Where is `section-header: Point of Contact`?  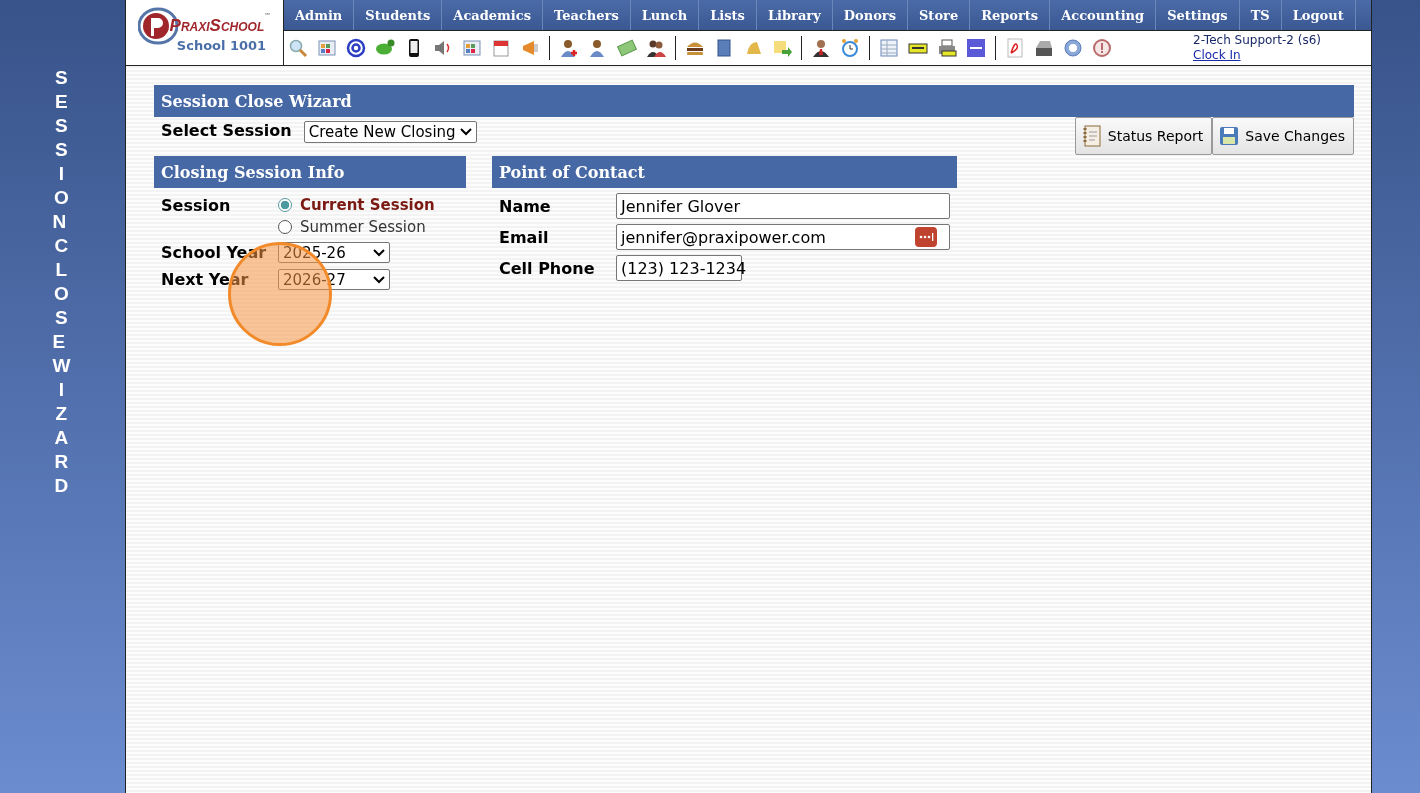 section-header: Point of Contact is located at coordinates (724, 172).